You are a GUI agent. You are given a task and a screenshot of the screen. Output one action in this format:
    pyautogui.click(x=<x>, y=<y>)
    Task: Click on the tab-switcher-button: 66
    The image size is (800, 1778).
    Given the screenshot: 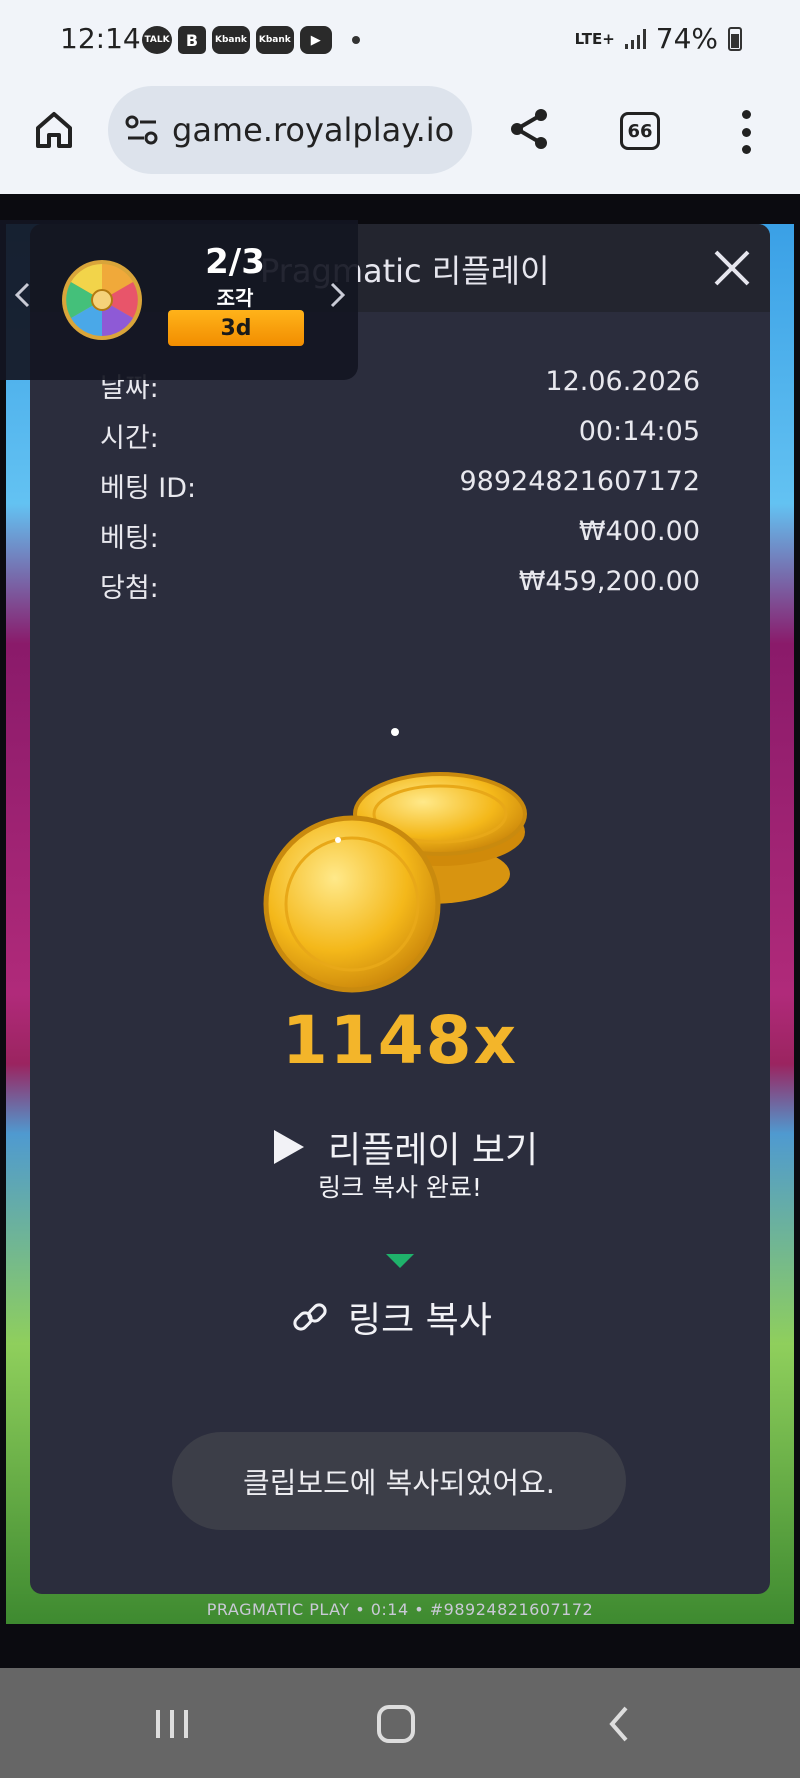 What is the action you would take?
    pyautogui.click(x=640, y=131)
    